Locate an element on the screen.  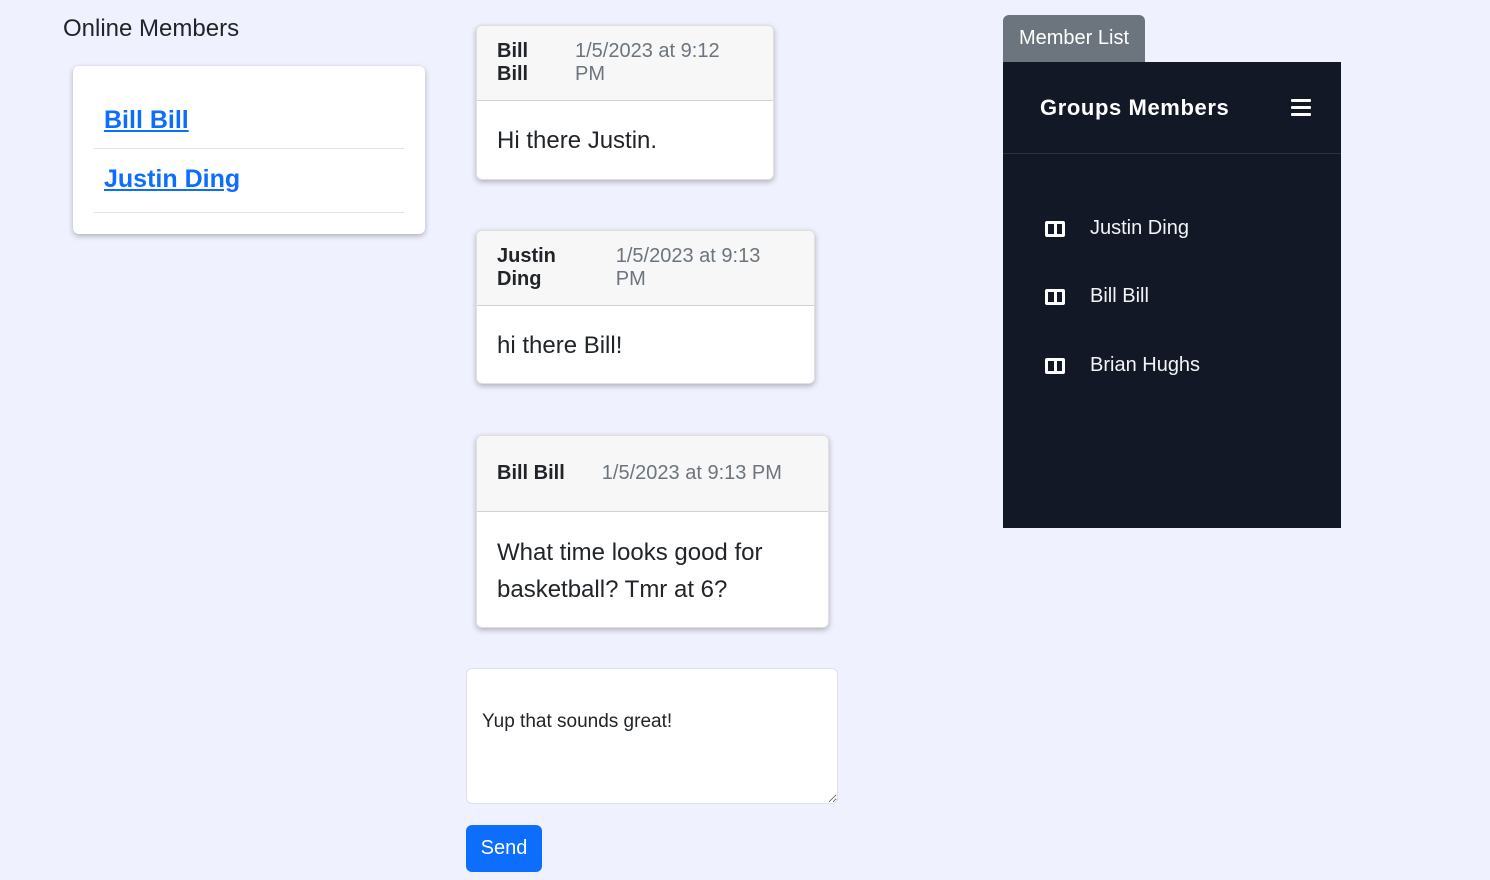
message-header: Justin Ding 1/5/2023 at 9:13 PM is located at coordinates (645, 268).